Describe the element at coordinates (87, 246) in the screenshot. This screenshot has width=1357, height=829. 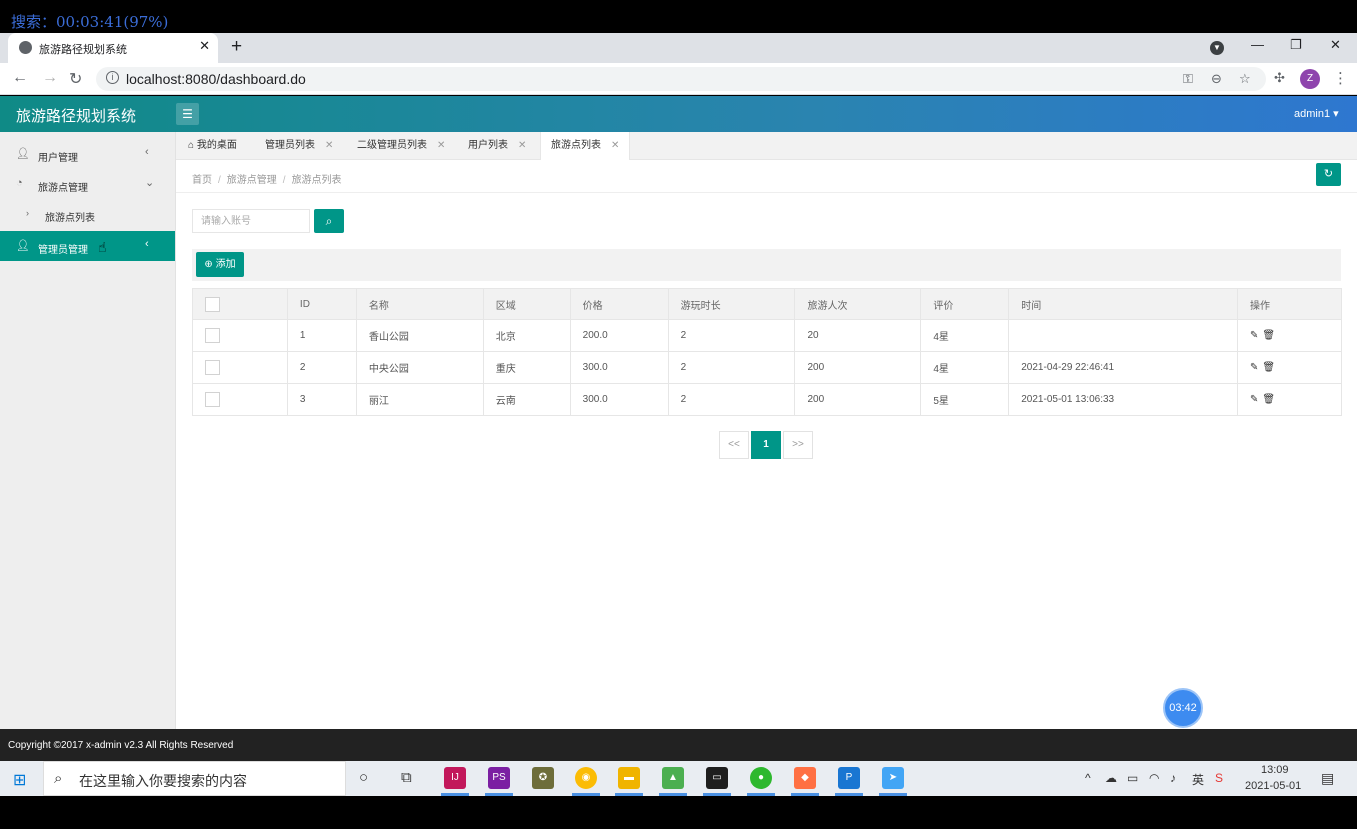
I see `sidebar-item-admins: 👤︎ 管理员管理 ‹` at that location.